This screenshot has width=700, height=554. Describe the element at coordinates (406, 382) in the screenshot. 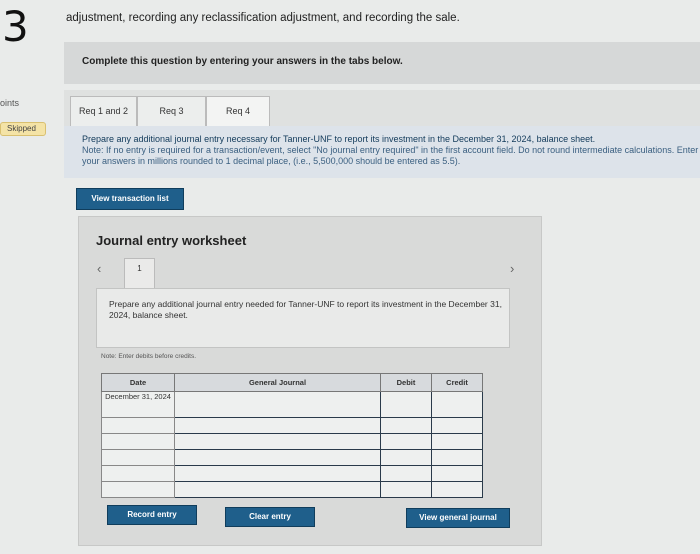

I see `debit-header: Debit` at that location.